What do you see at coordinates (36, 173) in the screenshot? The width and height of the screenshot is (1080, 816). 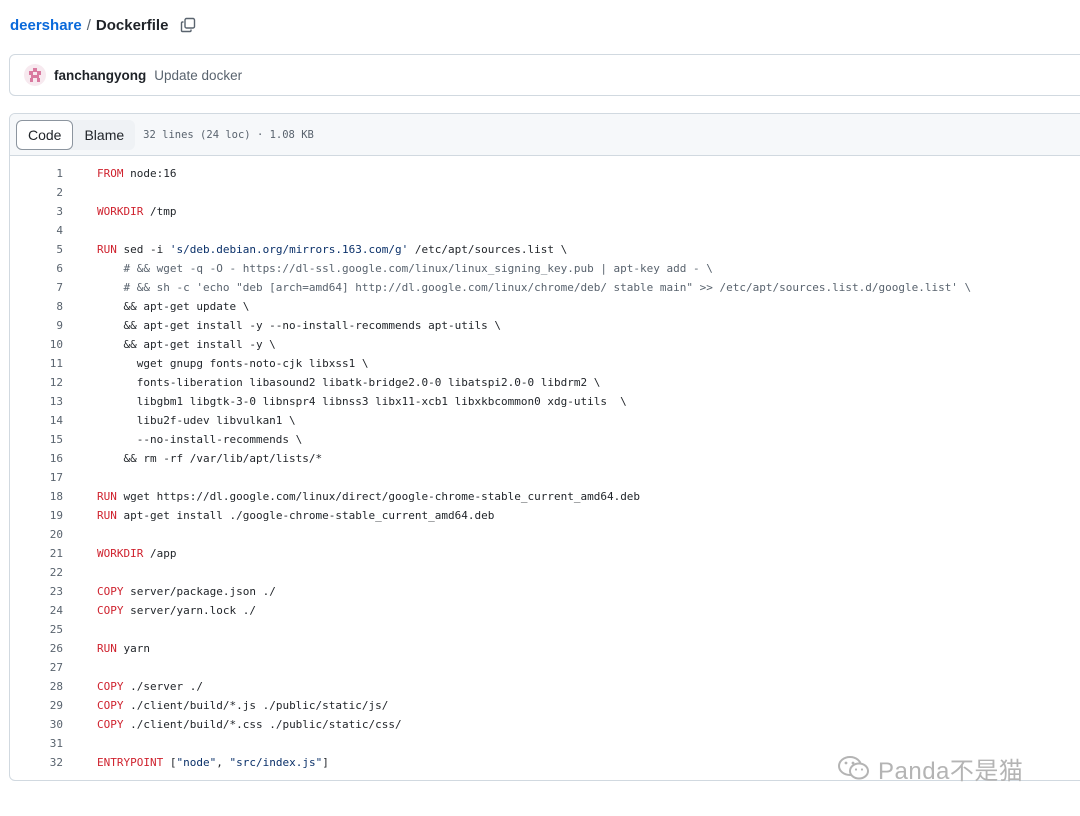 I see `line-number: 1` at bounding box center [36, 173].